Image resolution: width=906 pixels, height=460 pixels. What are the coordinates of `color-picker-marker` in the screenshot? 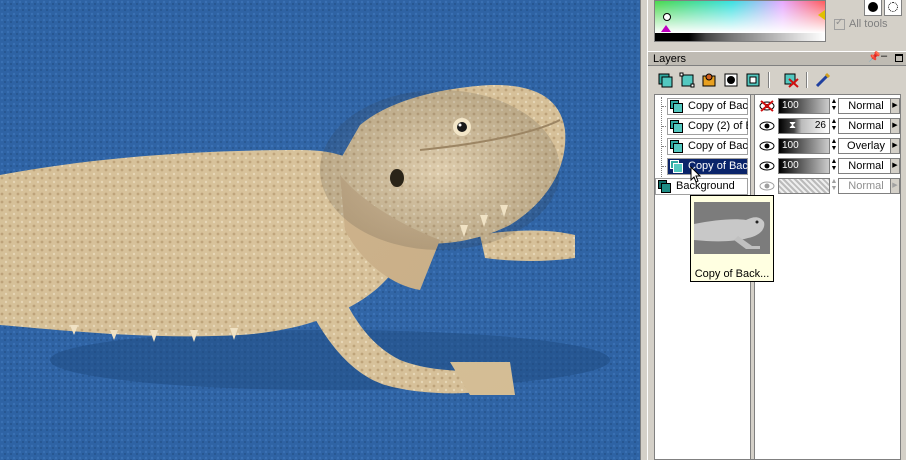 It's located at (667, 17).